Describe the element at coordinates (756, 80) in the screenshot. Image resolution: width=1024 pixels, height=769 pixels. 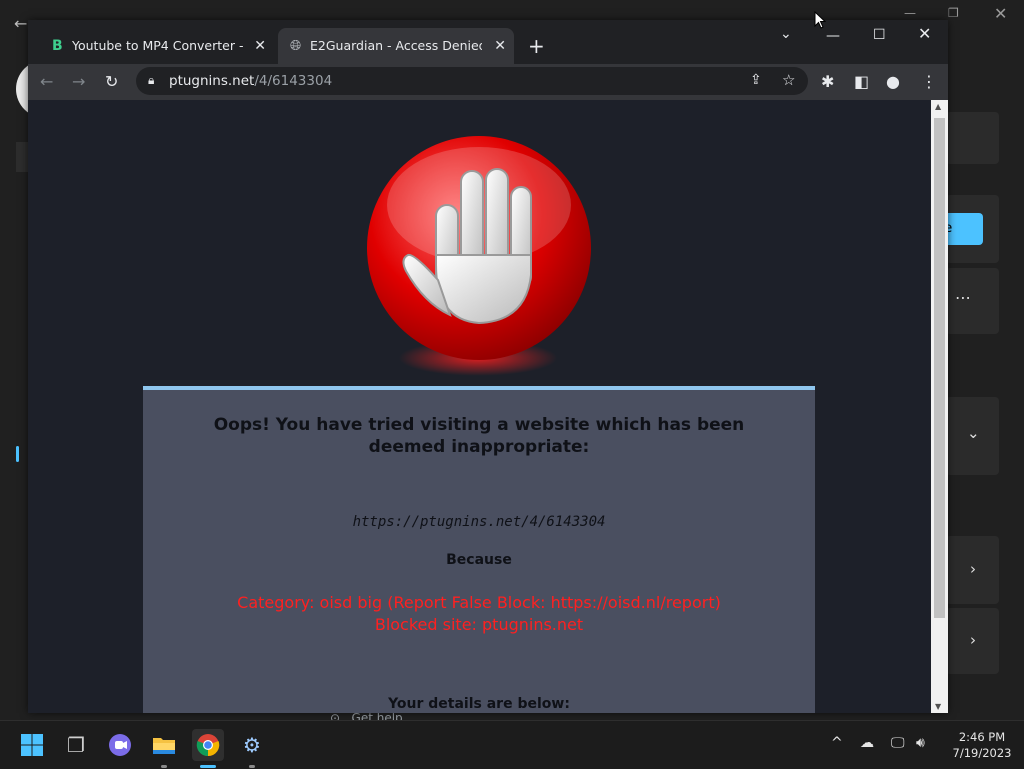
I see `share-icon: ⇪` at that location.